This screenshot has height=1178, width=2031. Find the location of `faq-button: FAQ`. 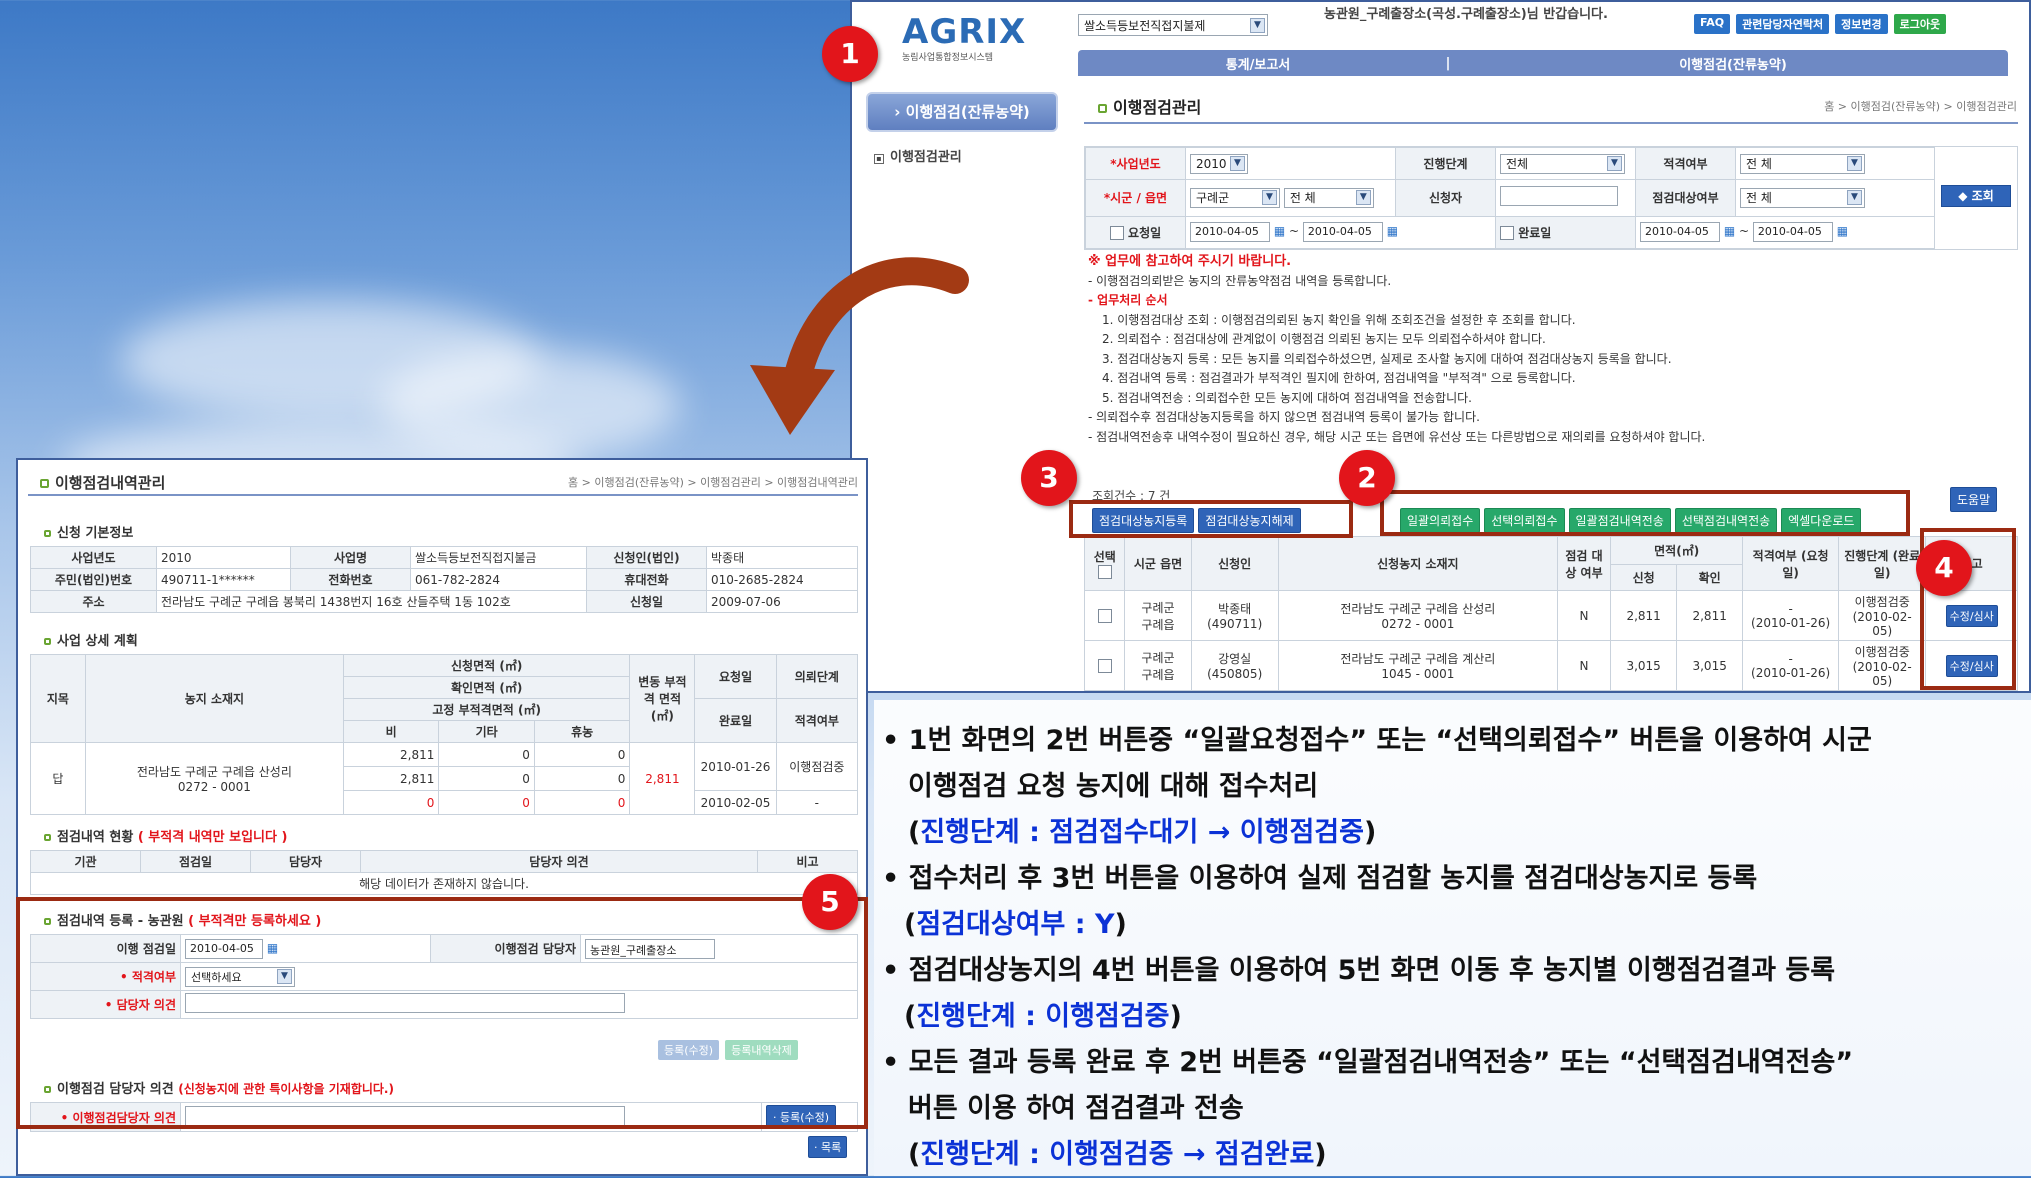

faq-button: FAQ is located at coordinates (1712, 24).